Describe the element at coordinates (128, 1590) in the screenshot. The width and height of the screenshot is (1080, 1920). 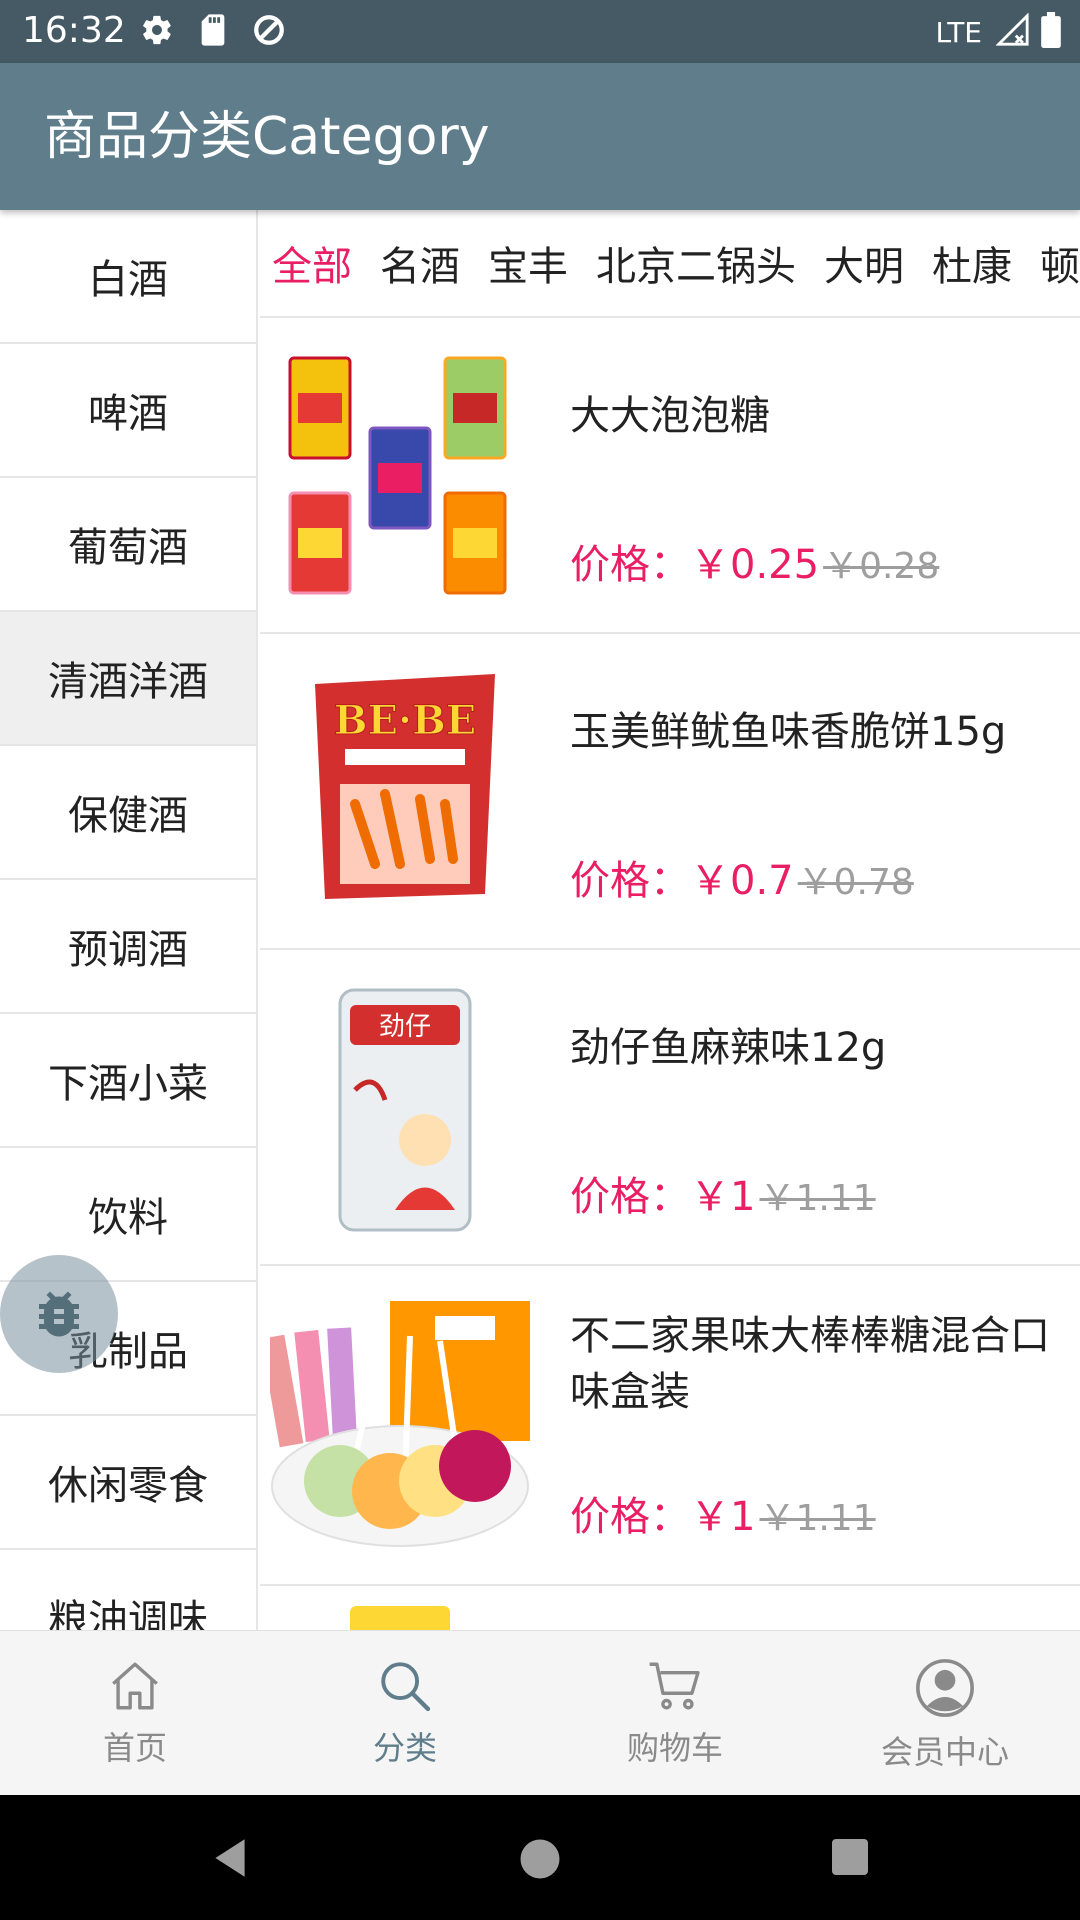
I see `category-item: 粮油调味` at that location.